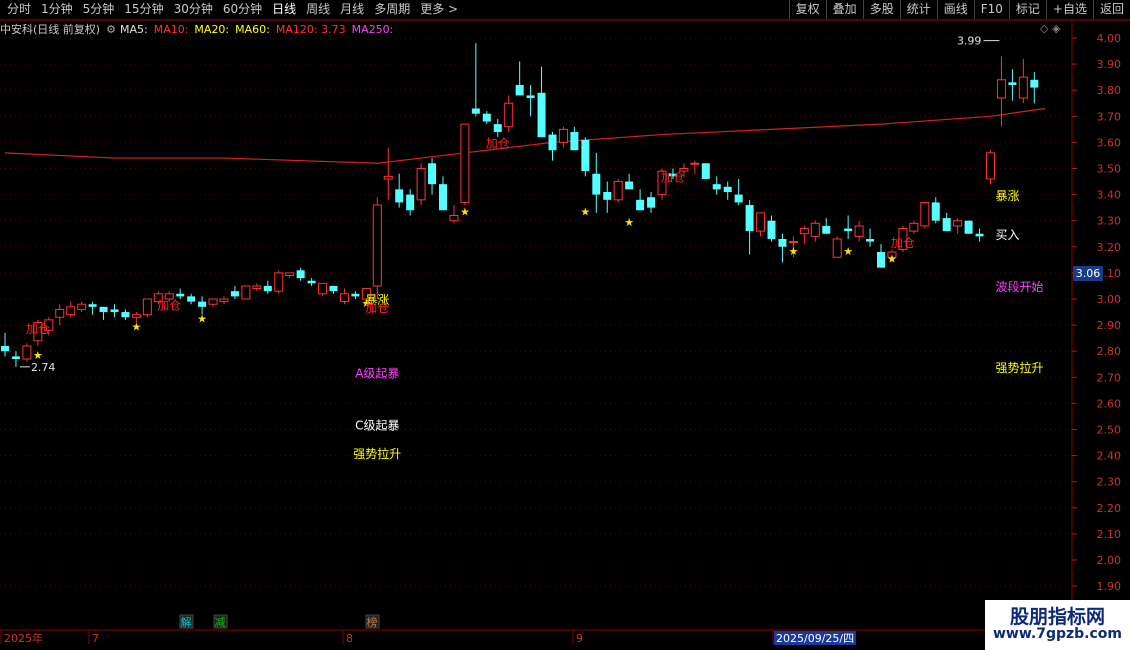 The image size is (1130, 650). Describe the element at coordinates (1008, 235) in the screenshot. I see `signal-label: 买入` at that location.